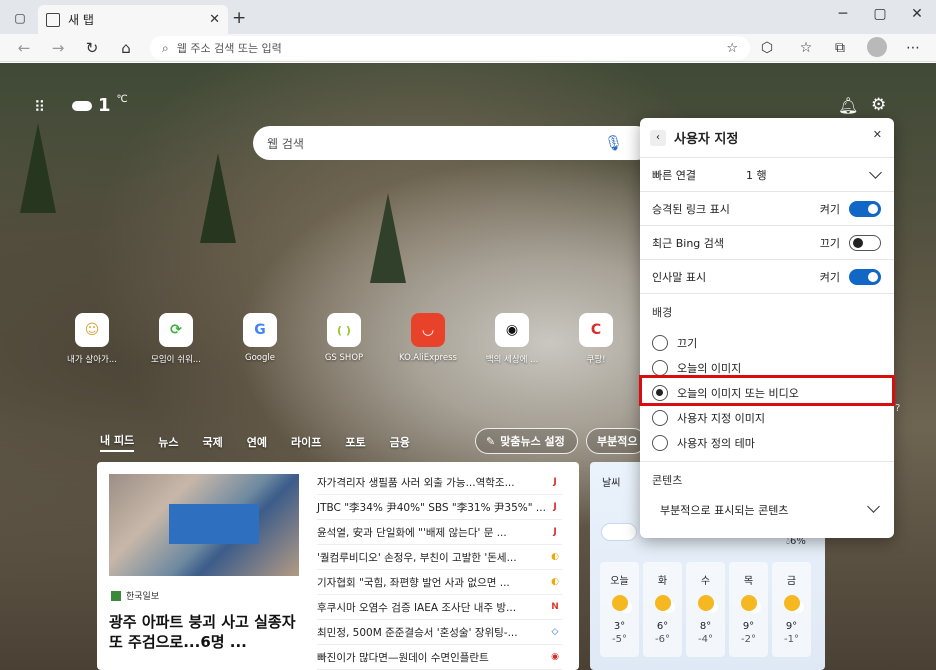 The height and width of the screenshot is (670, 936). I want to click on background-tree, so click(388, 238).